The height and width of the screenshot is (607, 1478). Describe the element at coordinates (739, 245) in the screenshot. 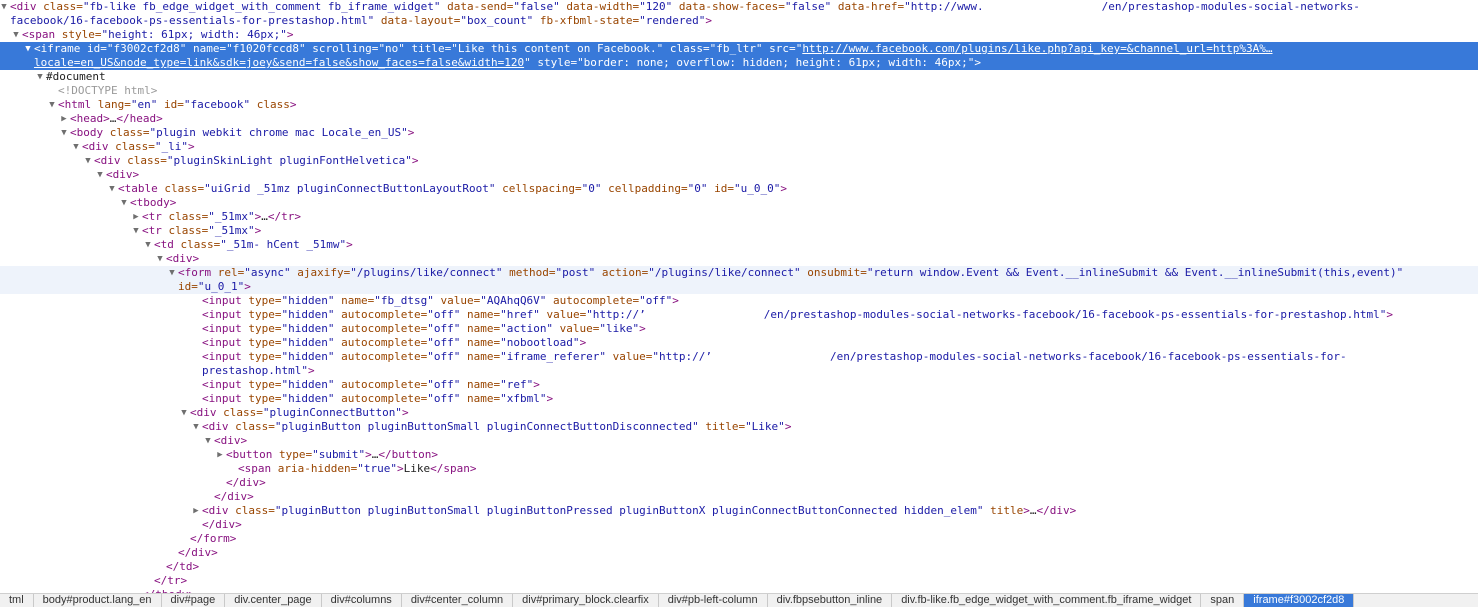

I see `dom-node: ▼ <td class="_51m- hCent _51mw">` at that location.